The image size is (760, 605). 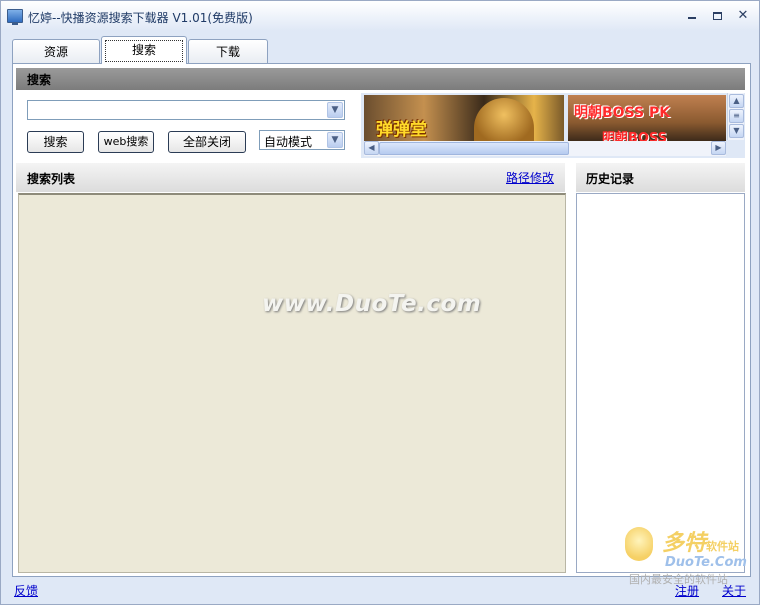 I want to click on maximize-button, so click(x=717, y=16).